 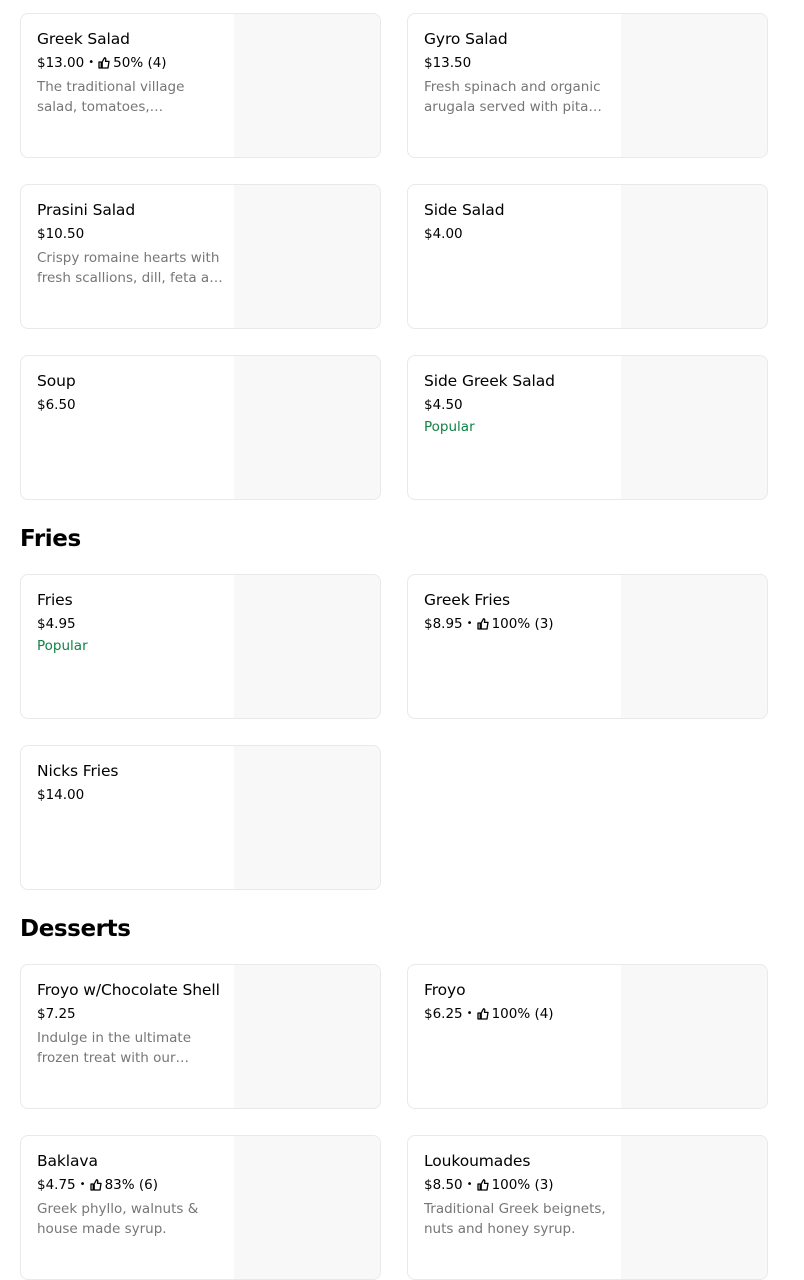 What do you see at coordinates (443, 624) in the screenshot?
I see `item-price: $8.95` at bounding box center [443, 624].